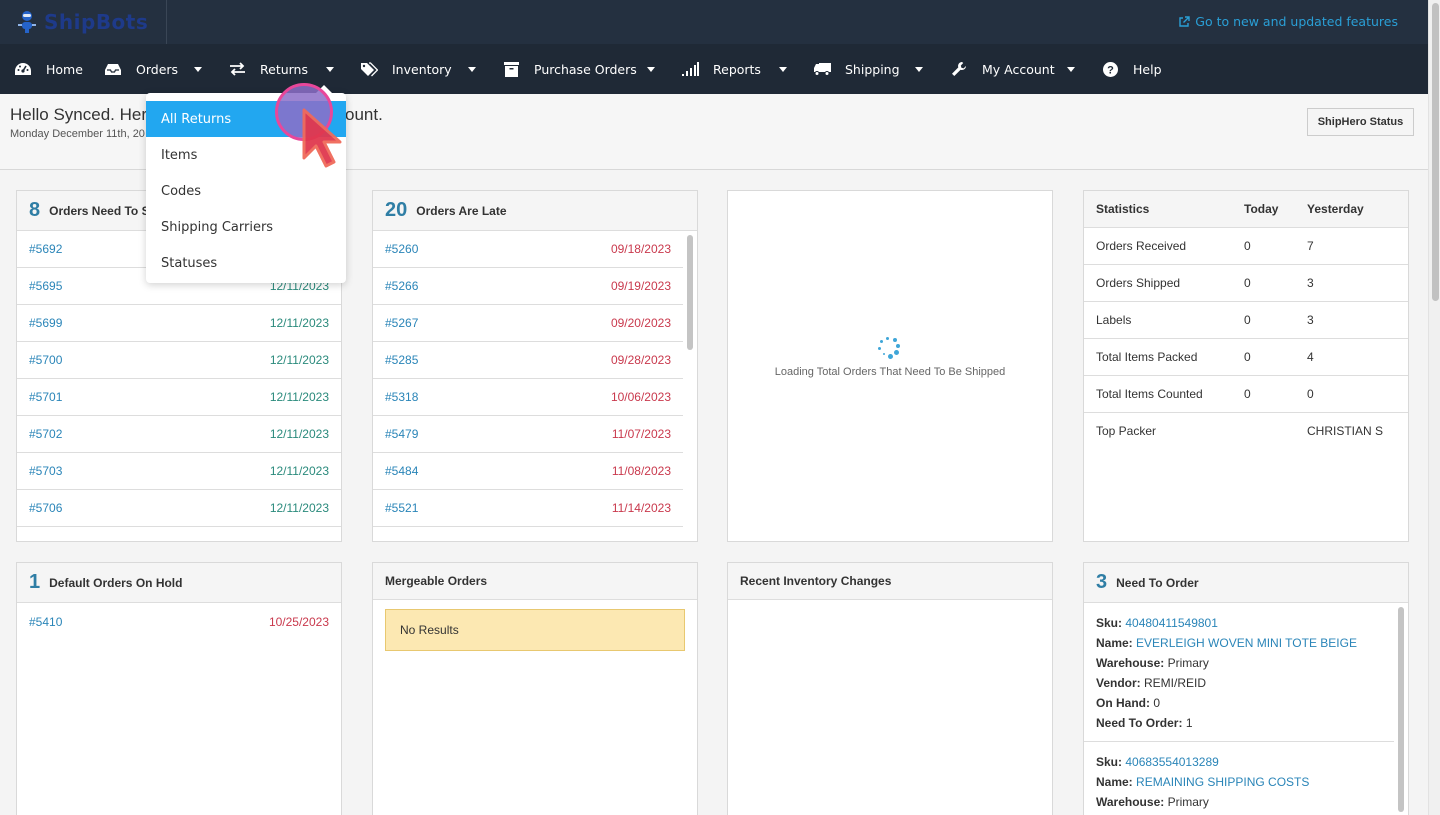 The image size is (1440, 815). I want to click on shiphero-status-button: ShipHero Status, so click(1360, 122).